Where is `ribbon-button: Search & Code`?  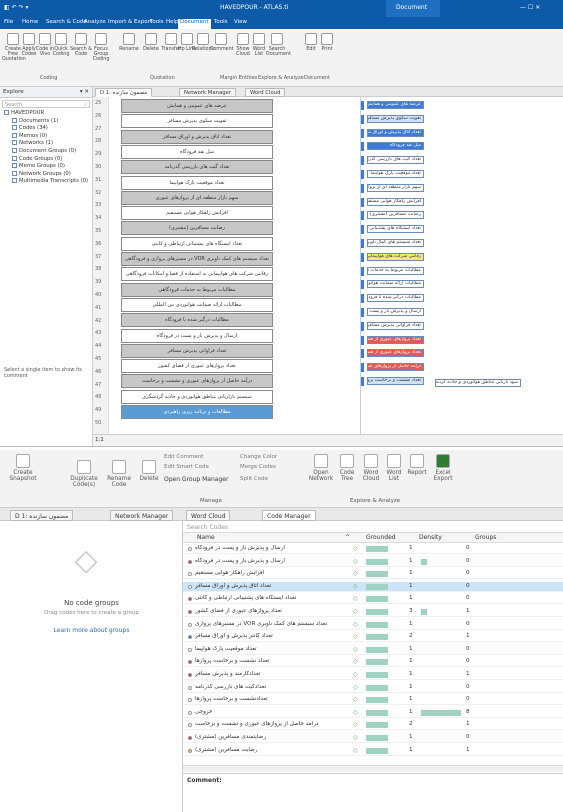
ribbon-button: Search & Code is located at coordinates (81, 45).